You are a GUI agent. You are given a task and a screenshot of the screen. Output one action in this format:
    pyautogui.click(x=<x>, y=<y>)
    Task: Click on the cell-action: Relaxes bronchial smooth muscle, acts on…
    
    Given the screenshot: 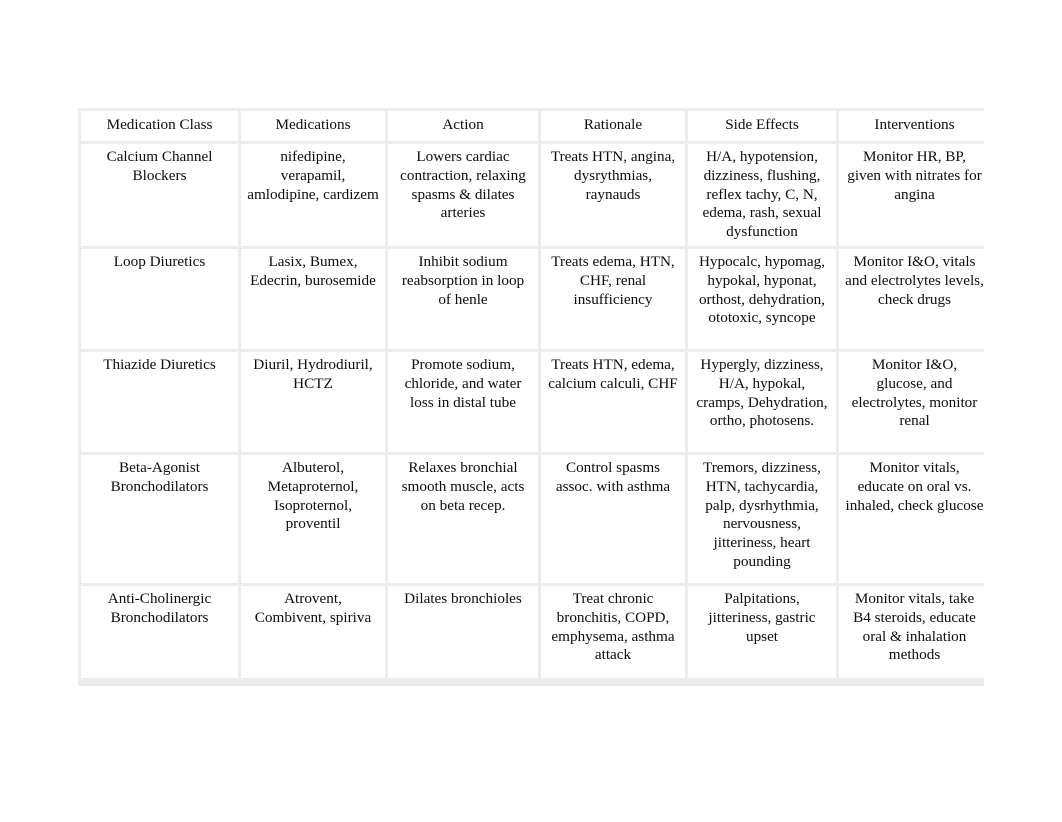 What is the action you would take?
    pyautogui.click(x=463, y=518)
    